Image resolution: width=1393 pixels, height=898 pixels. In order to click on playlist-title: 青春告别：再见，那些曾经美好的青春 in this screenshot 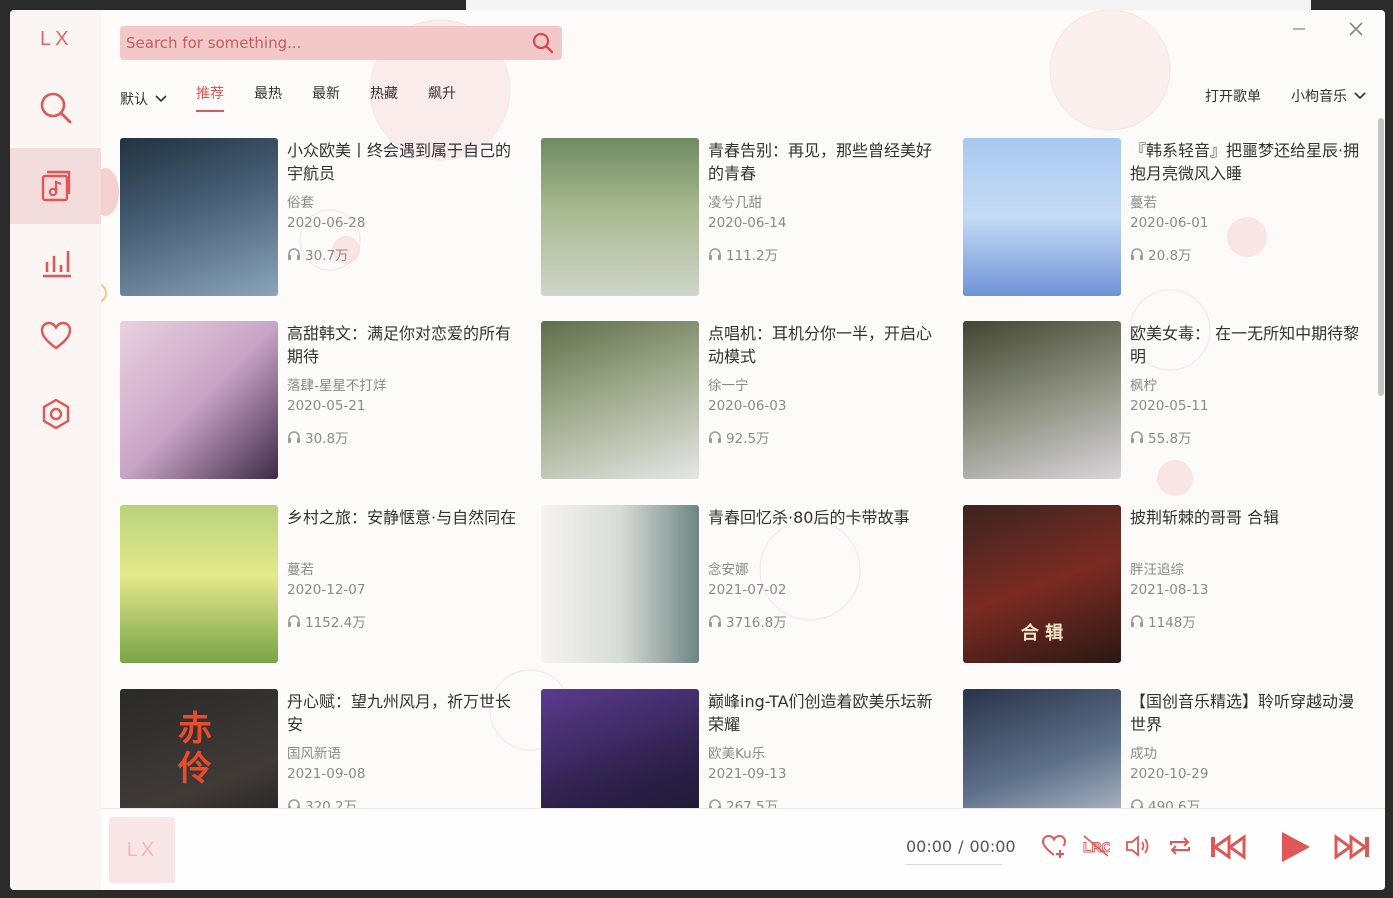, I will do `click(823, 162)`.